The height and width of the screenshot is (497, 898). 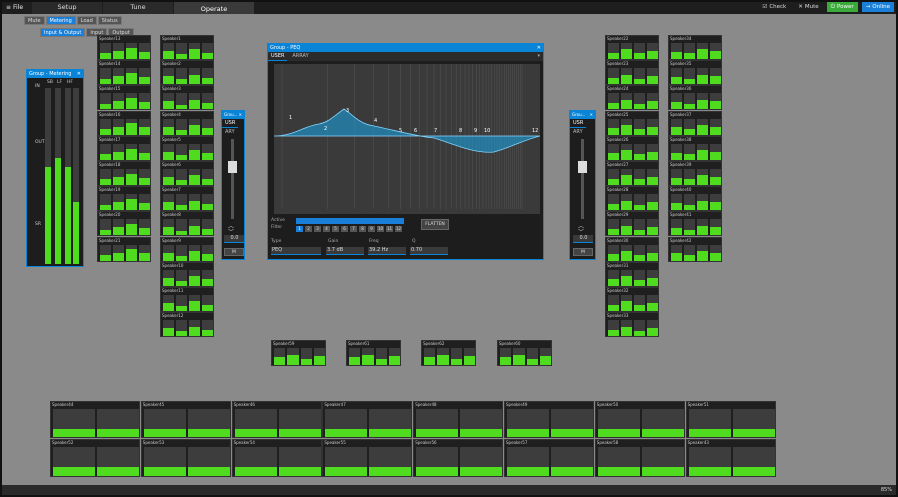 I want to click on freq-input: 39.2 Hz, so click(x=387, y=251).